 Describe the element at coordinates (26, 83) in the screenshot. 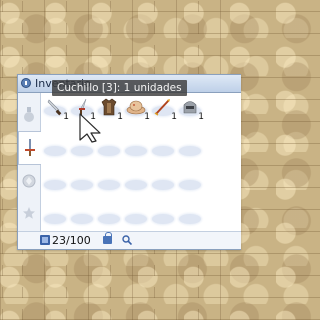

I see `info-icon` at that location.